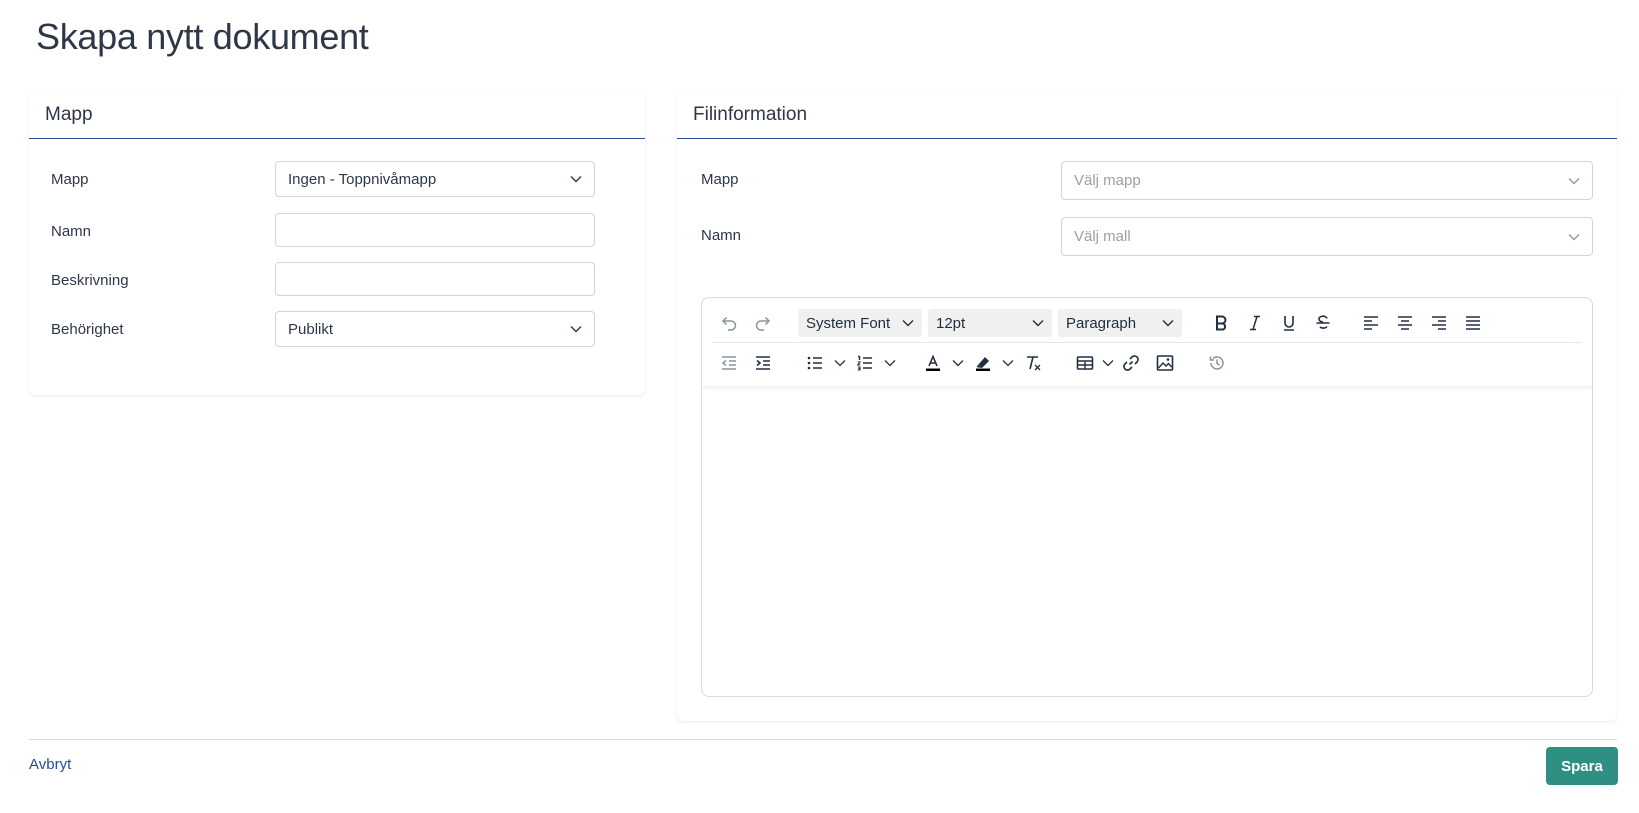  I want to click on block-format-value: Paragraph, so click(1101, 323).